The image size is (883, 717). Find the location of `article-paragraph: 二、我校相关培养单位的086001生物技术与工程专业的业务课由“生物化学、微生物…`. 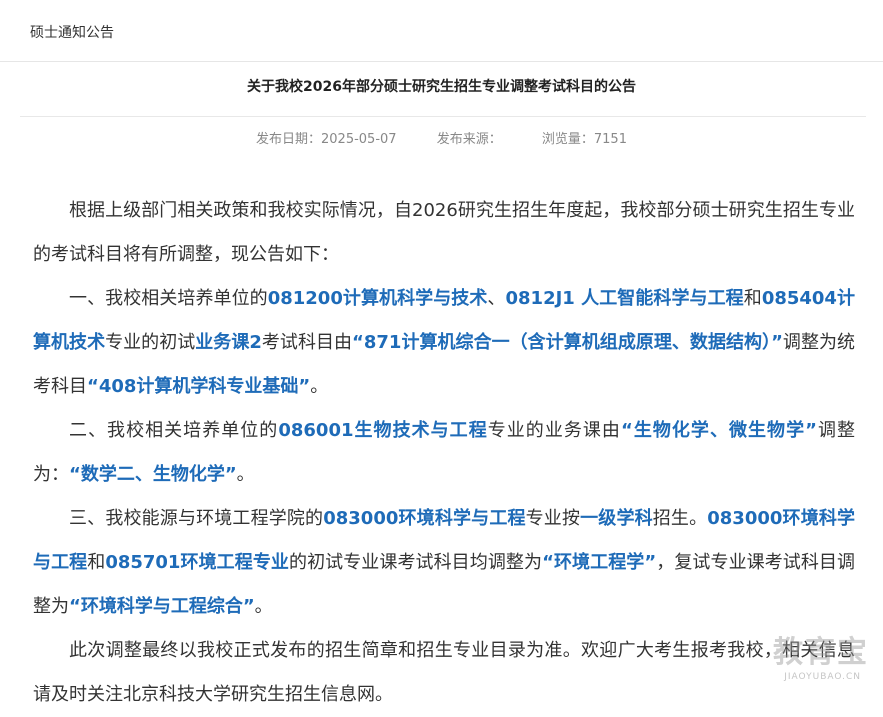

article-paragraph: 二、我校相关培养单位的086001生物技术与工程专业的业务课由“生物化学、微生物… is located at coordinates (444, 453).